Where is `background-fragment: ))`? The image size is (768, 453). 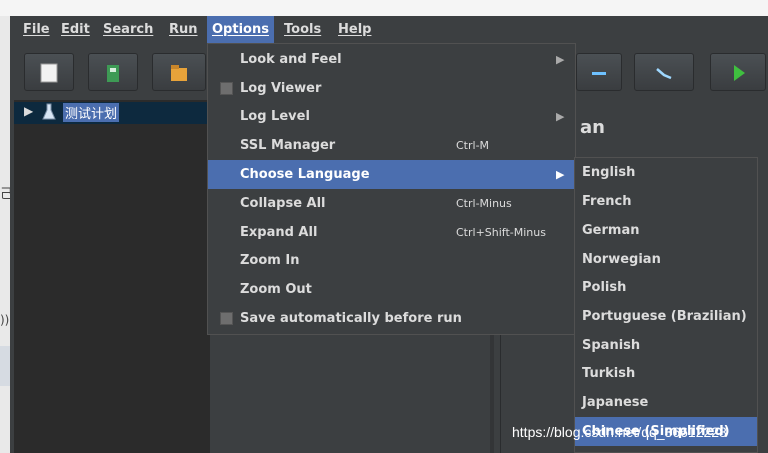
background-fragment: )) is located at coordinates (5, 320).